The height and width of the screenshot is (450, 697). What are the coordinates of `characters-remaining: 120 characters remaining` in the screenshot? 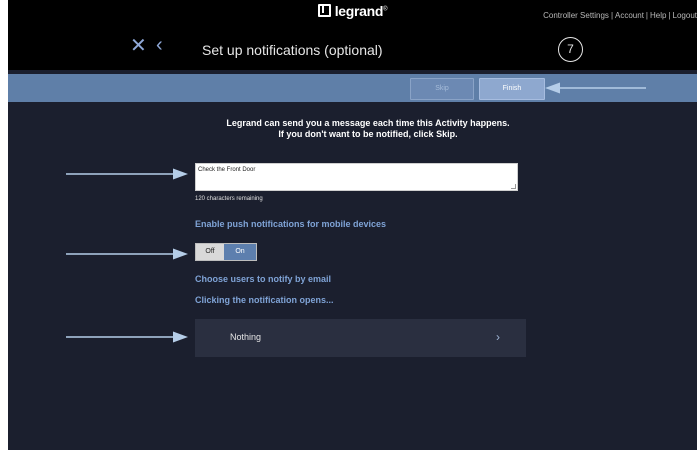 It's located at (229, 199).